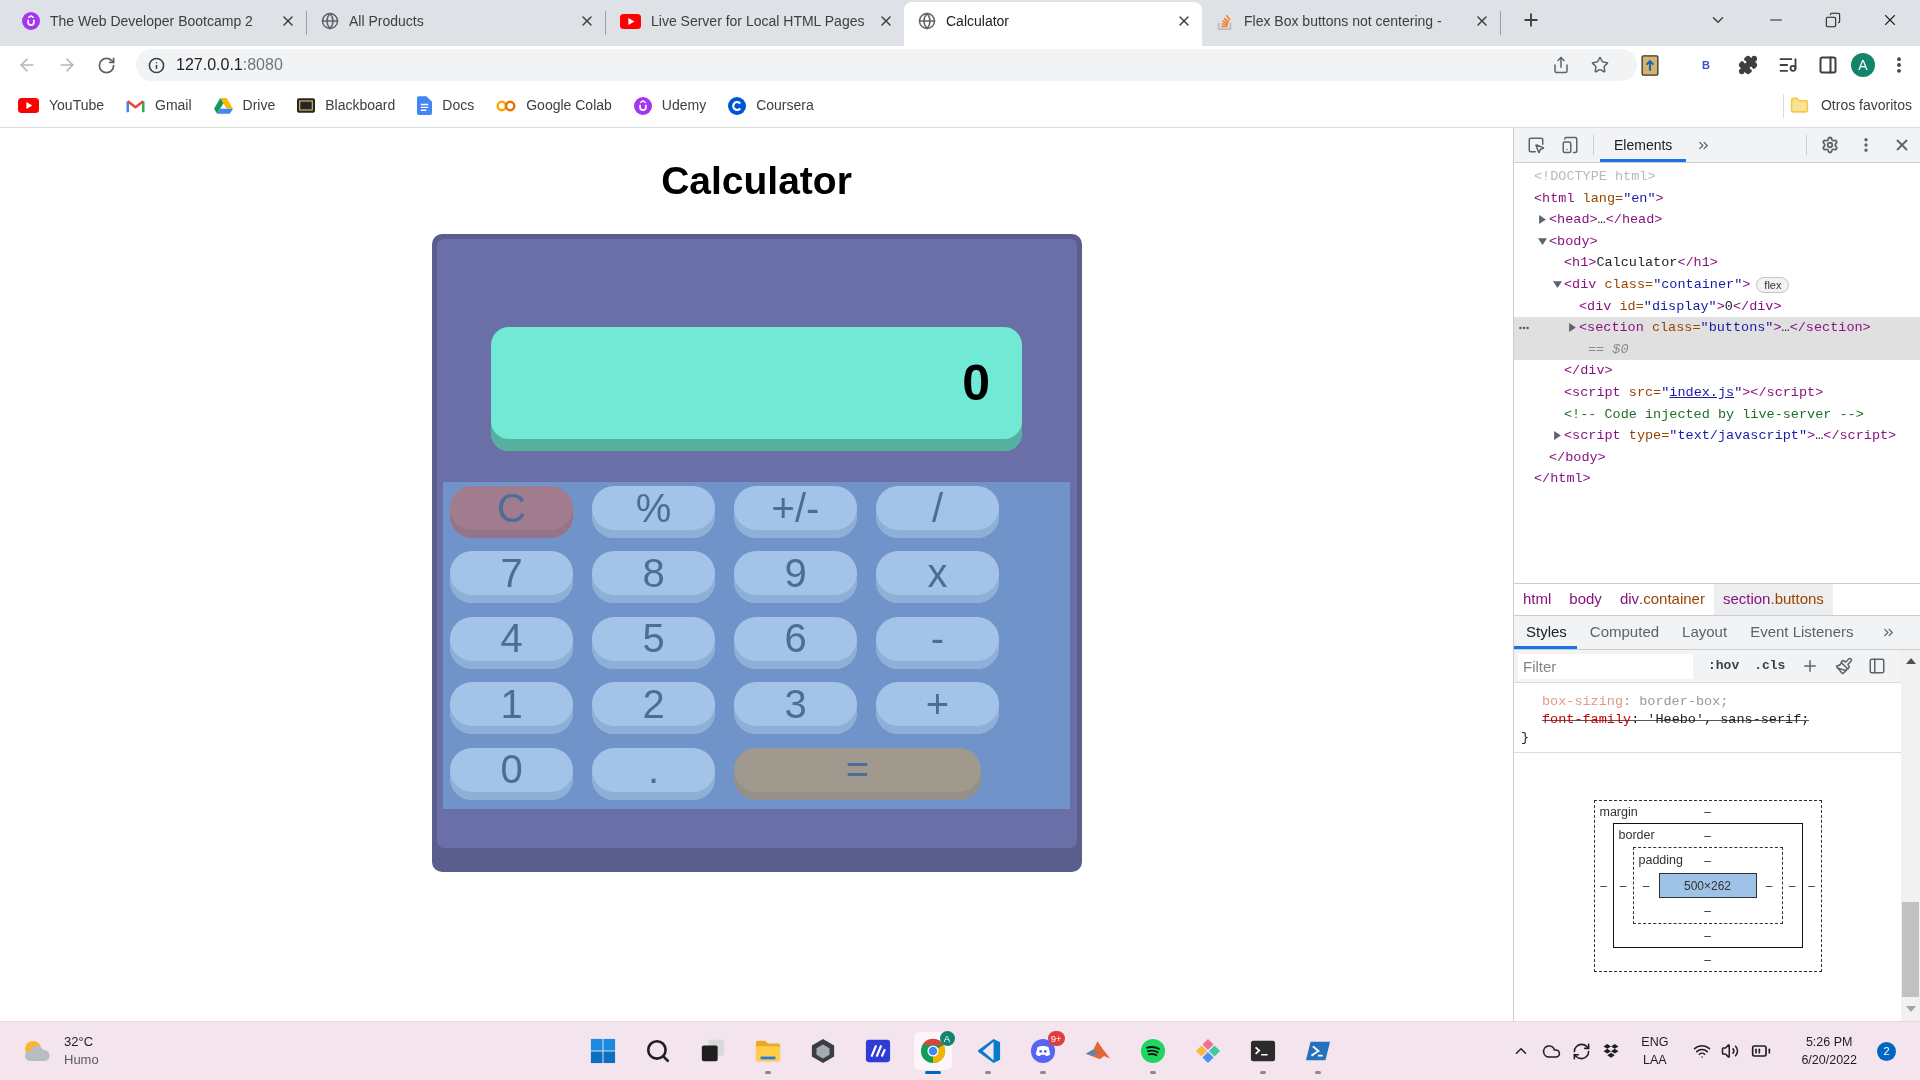  What do you see at coordinates (1844, 666) in the screenshot?
I see `paintbrush-icon` at bounding box center [1844, 666].